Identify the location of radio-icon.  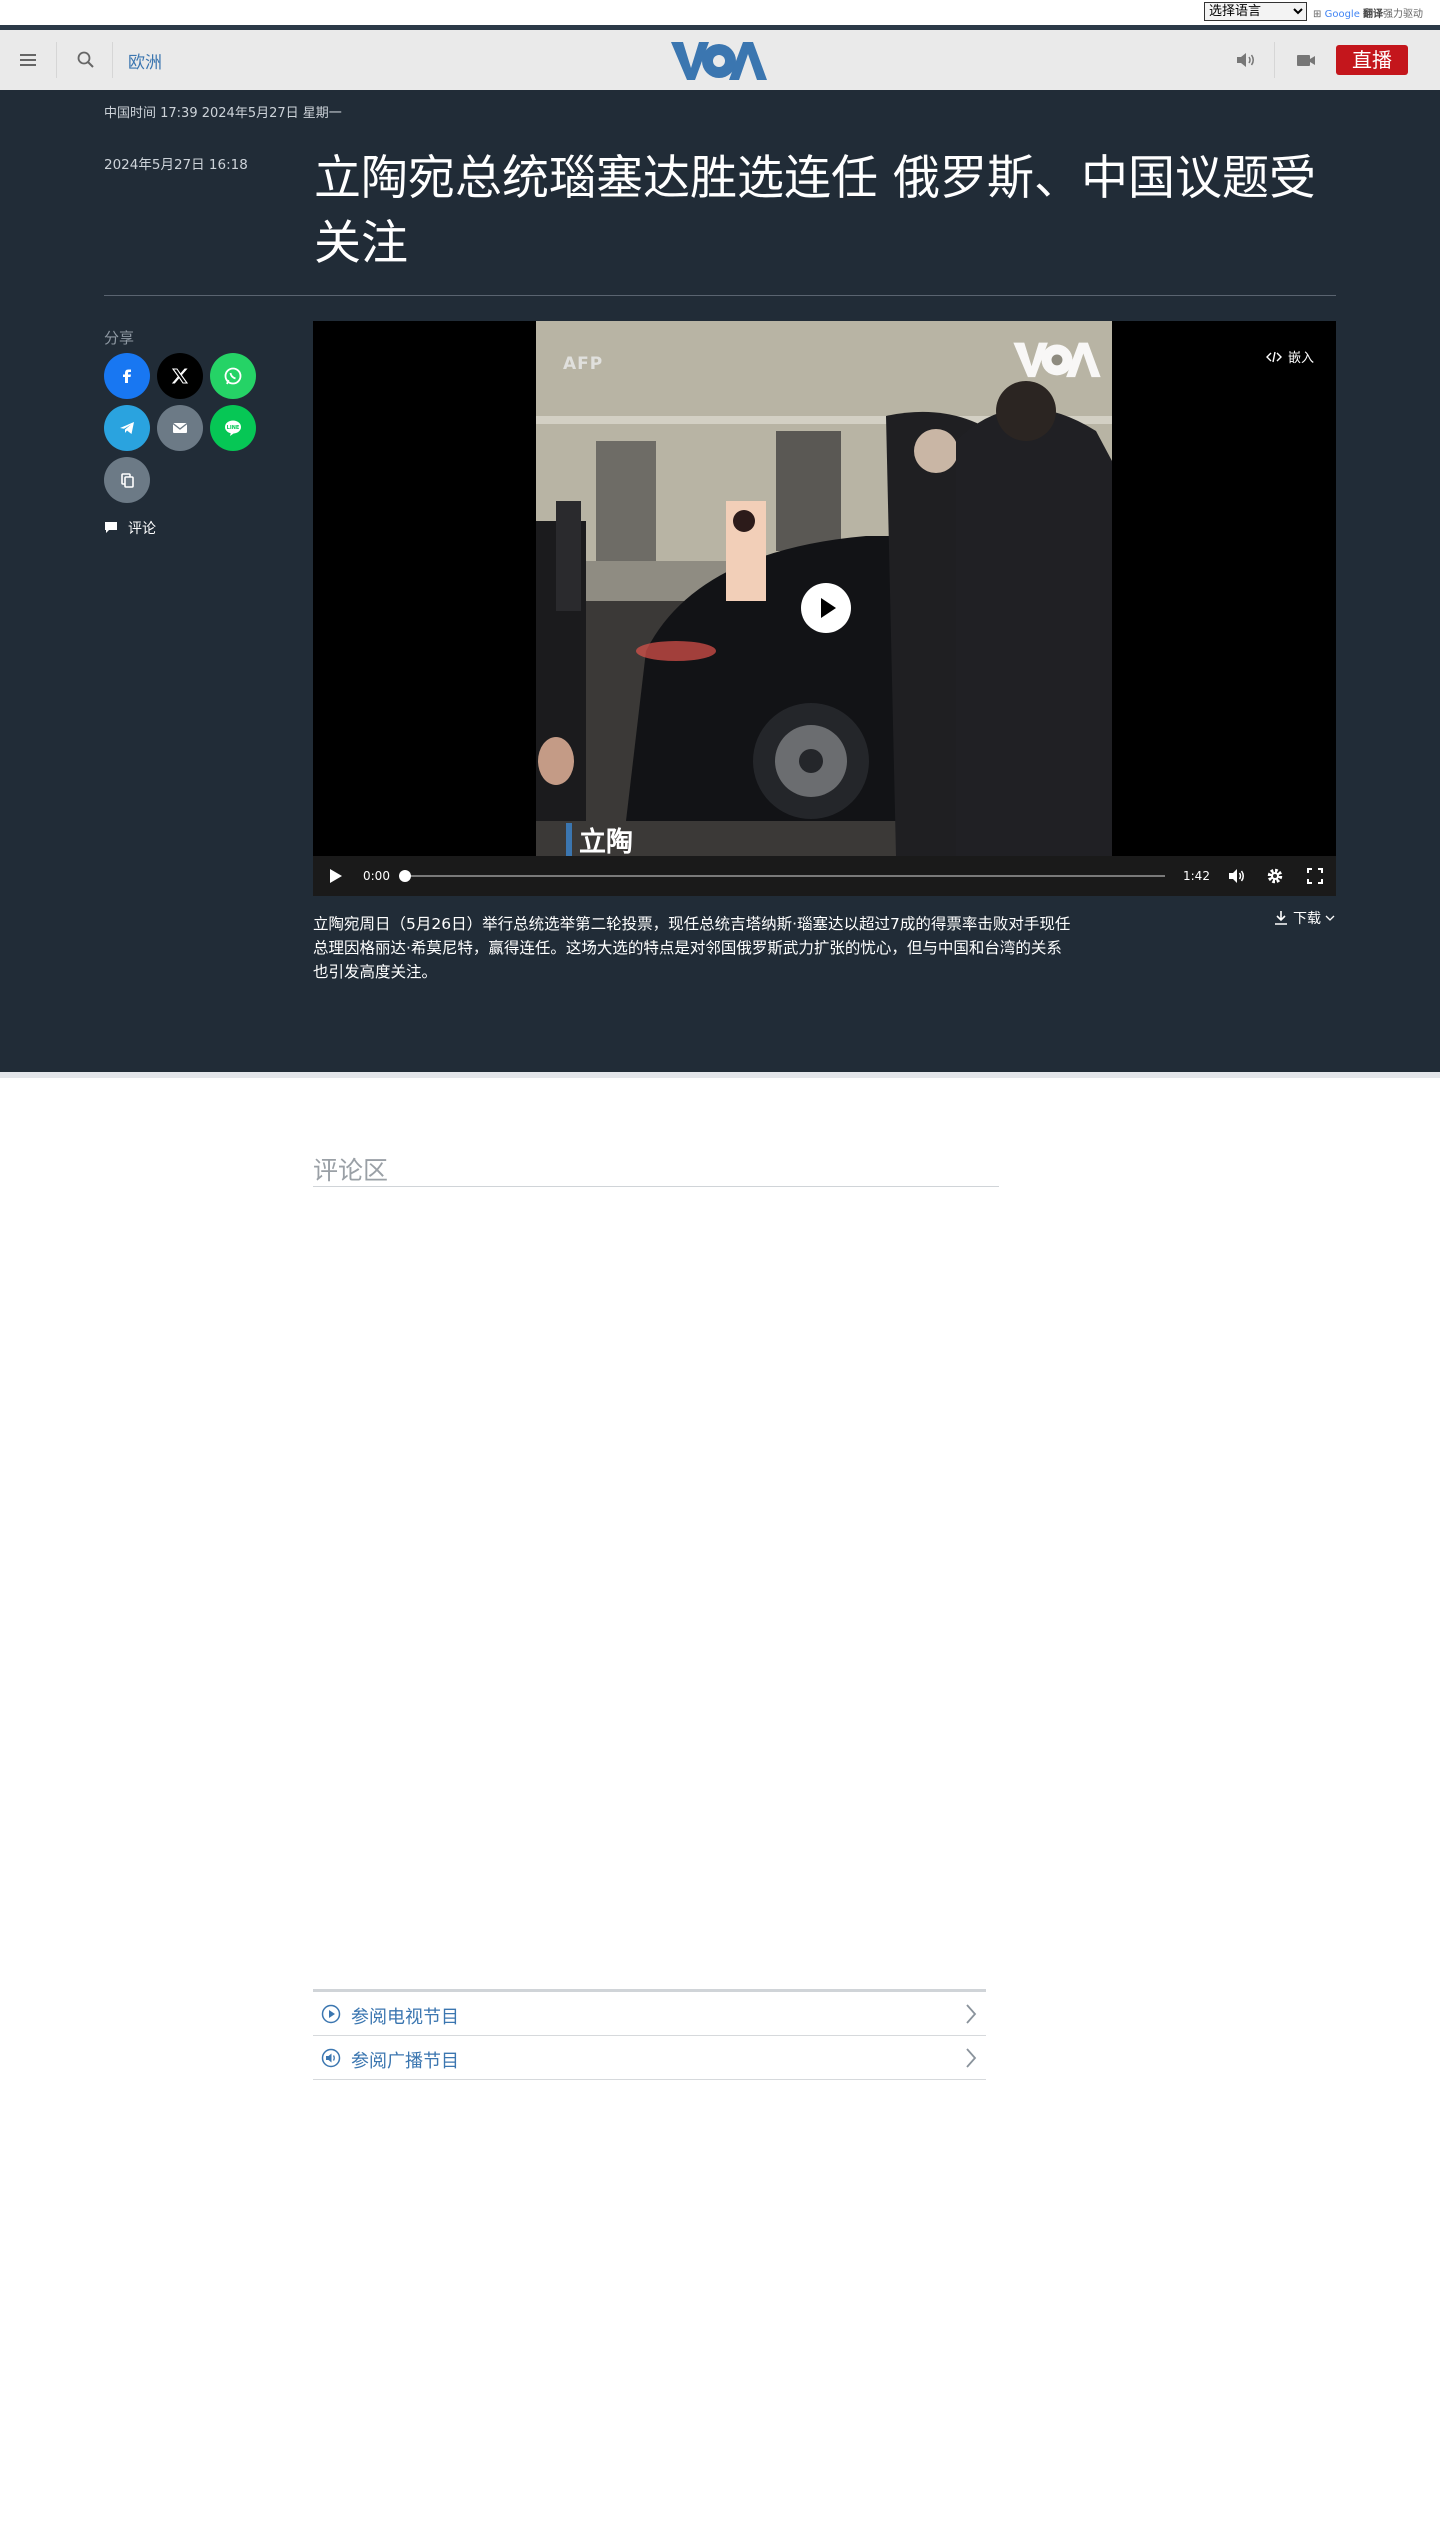
(331, 2058).